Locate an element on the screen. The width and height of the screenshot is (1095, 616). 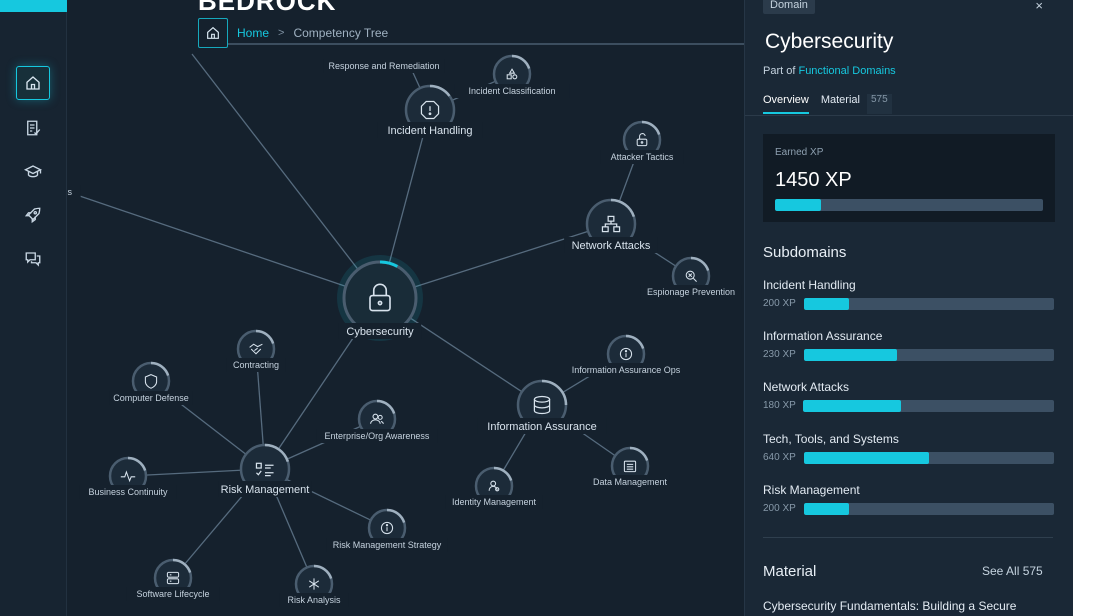
sidebar-item-home is located at coordinates (33, 83).